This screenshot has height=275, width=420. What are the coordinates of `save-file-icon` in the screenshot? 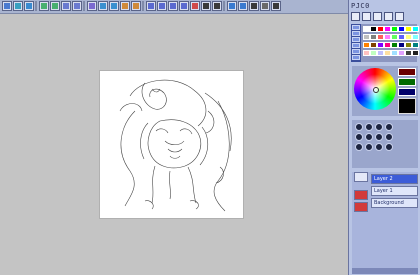 It's located at (29, 6).